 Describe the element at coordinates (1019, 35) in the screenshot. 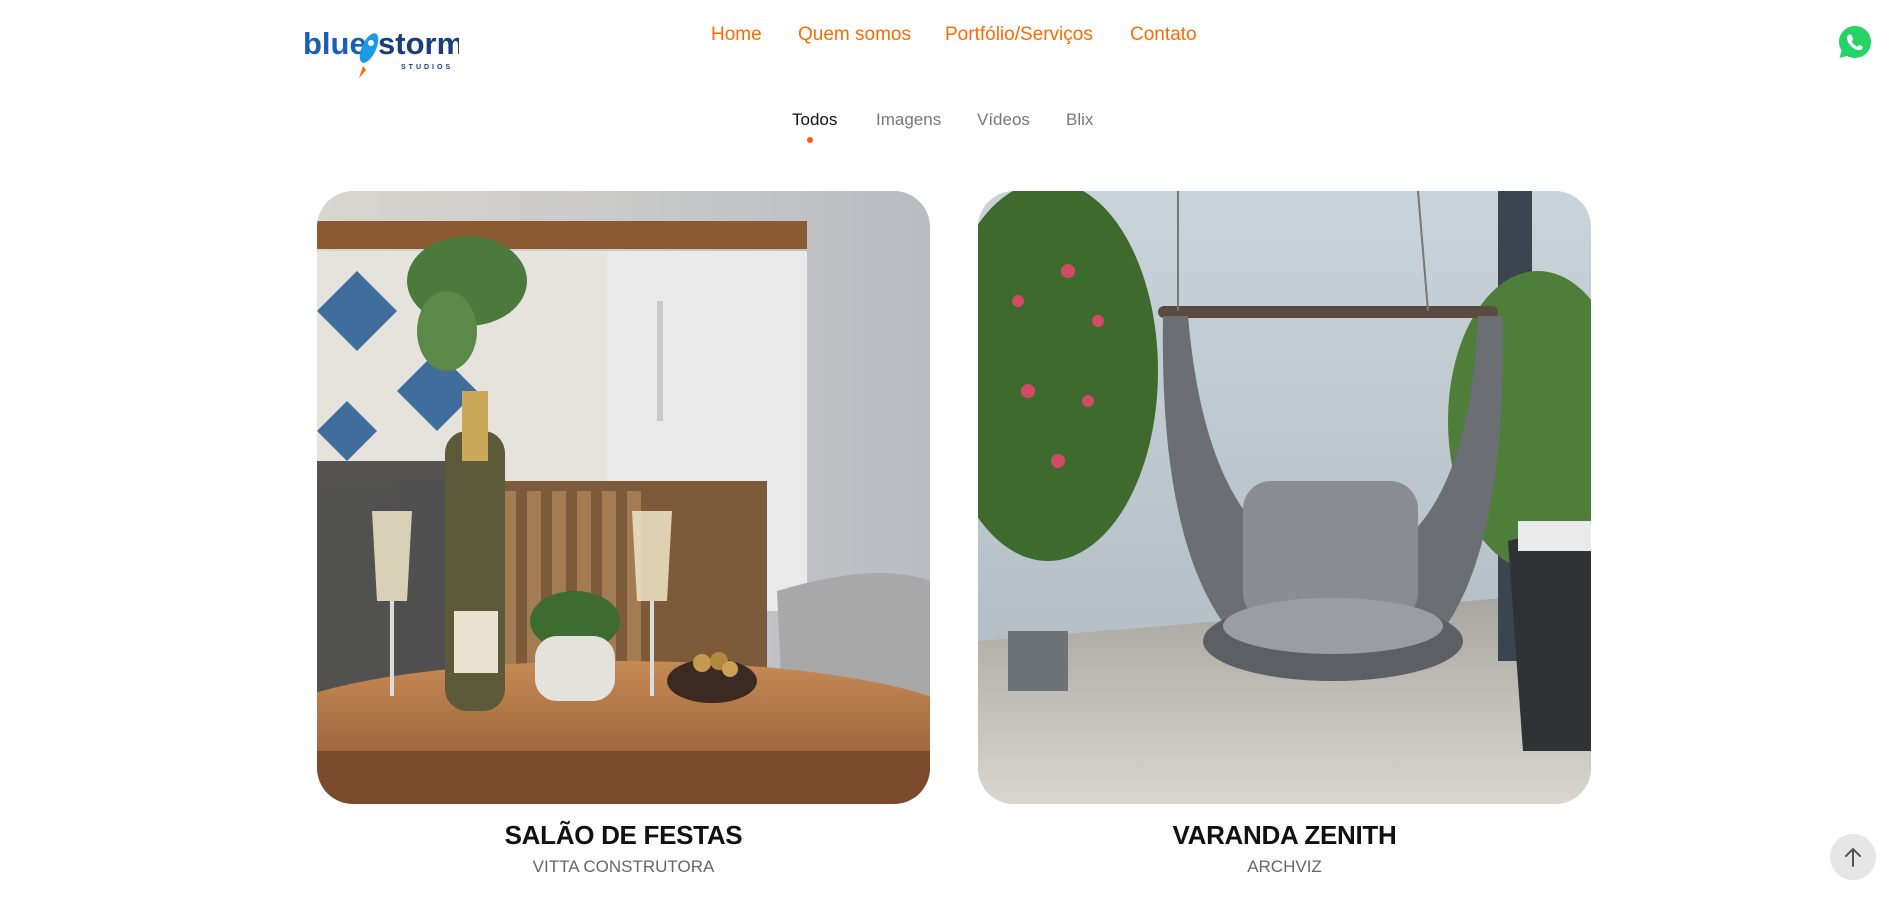

I see `nav-portfolio-servicos: Portfólio/Serviços` at that location.